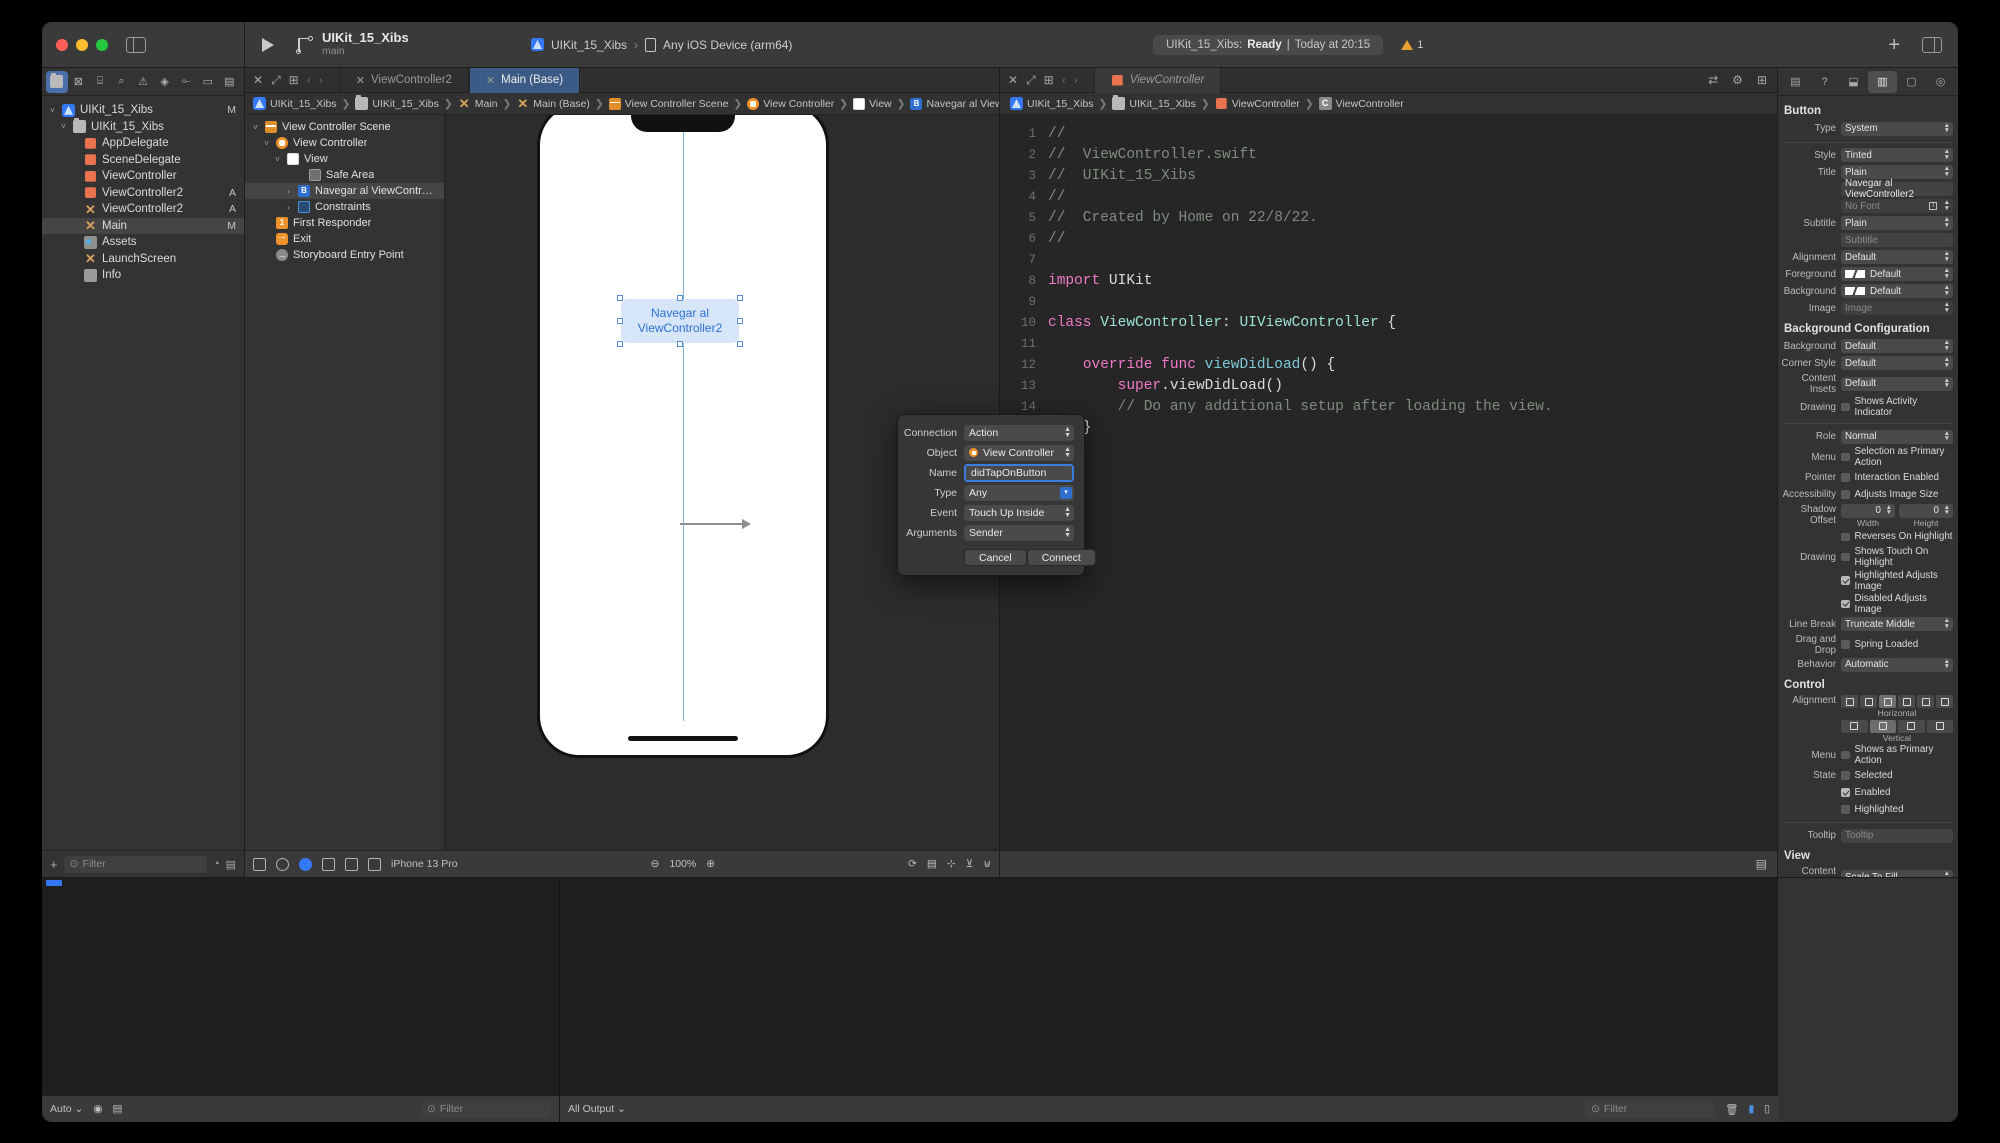  What do you see at coordinates (344, 255) in the screenshot?
I see `outline-item-storyboard-entry-point: → Storyboard Entry Point` at bounding box center [344, 255].